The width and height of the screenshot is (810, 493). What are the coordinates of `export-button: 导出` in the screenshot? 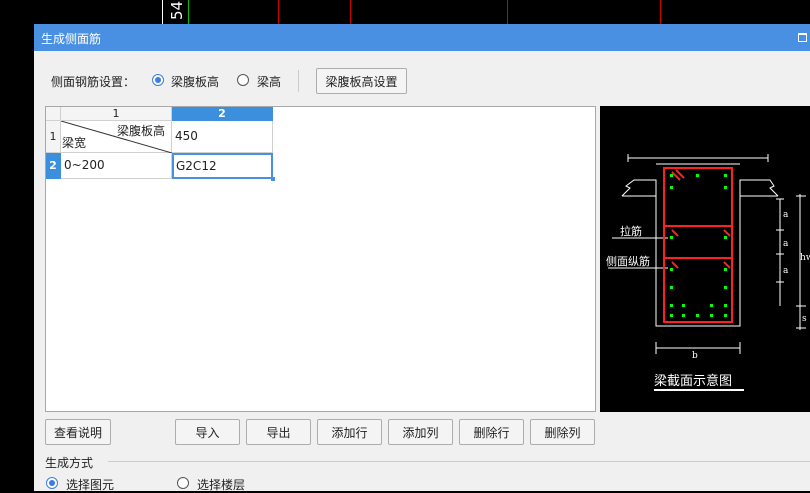 It's located at (278, 432).